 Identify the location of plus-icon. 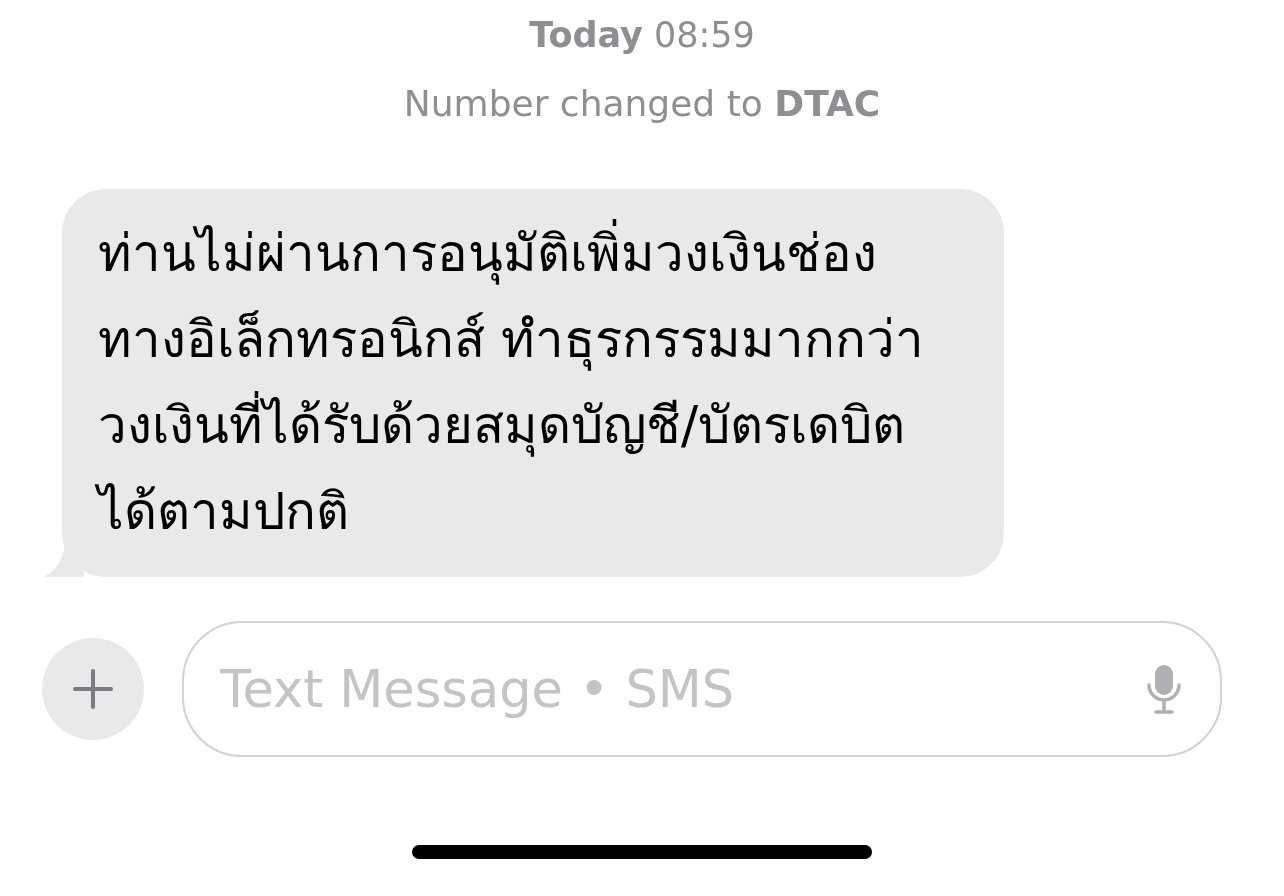
(93, 689).